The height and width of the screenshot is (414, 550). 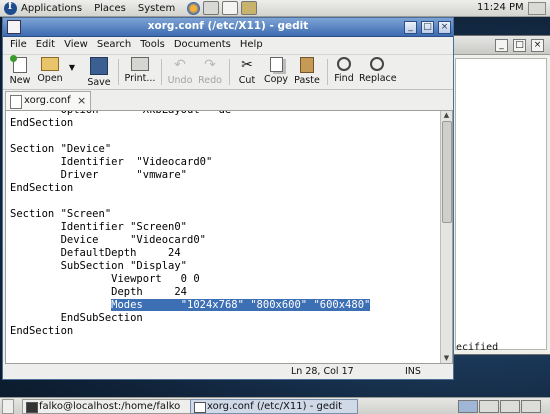 What do you see at coordinates (276, 79) in the screenshot?
I see `copy-button-label: Copy` at bounding box center [276, 79].